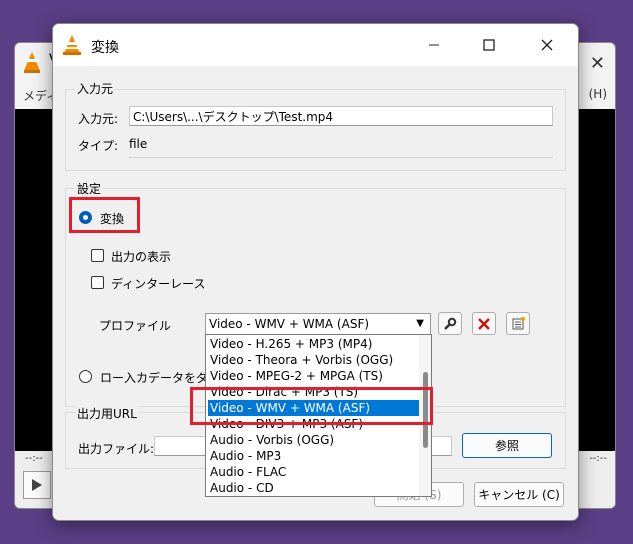 The image size is (633, 544). Describe the element at coordinates (95, 88) in the screenshot. I see `source-group-label: 入力元` at that location.